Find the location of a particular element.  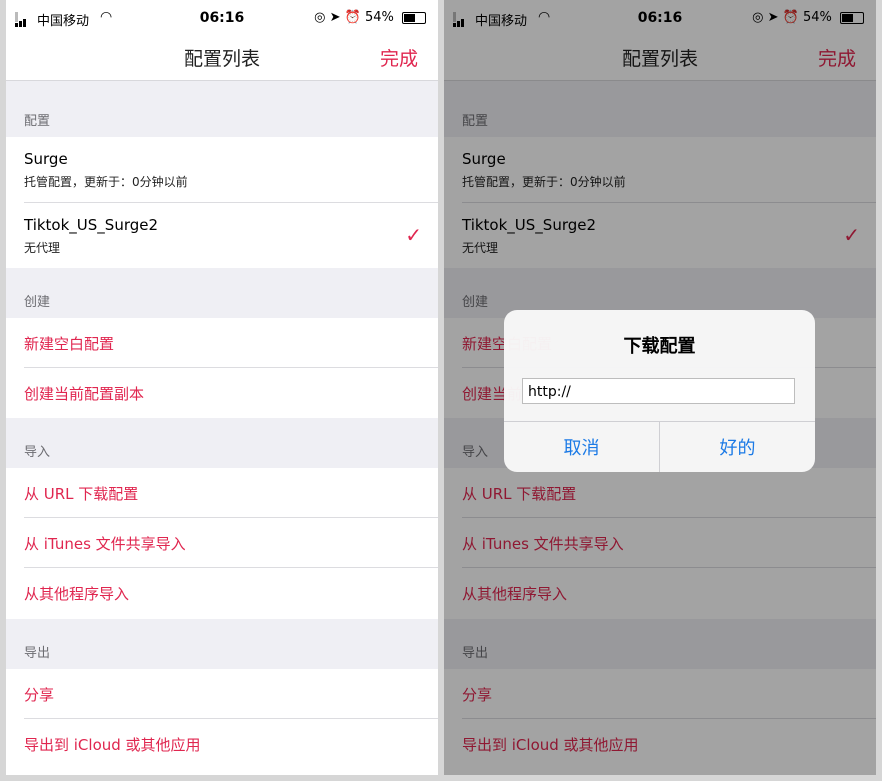

page-title: 配置列表 is located at coordinates (221, 59).